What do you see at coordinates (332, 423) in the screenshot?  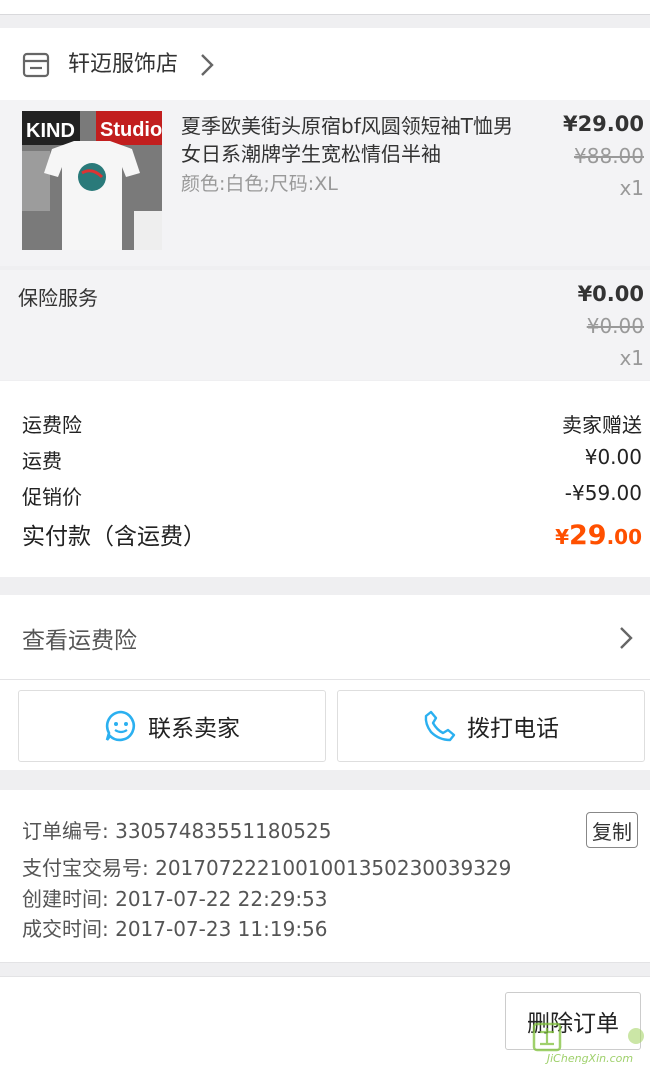 I see `freight-insurance-line: 运费险 卖家赠送` at bounding box center [332, 423].